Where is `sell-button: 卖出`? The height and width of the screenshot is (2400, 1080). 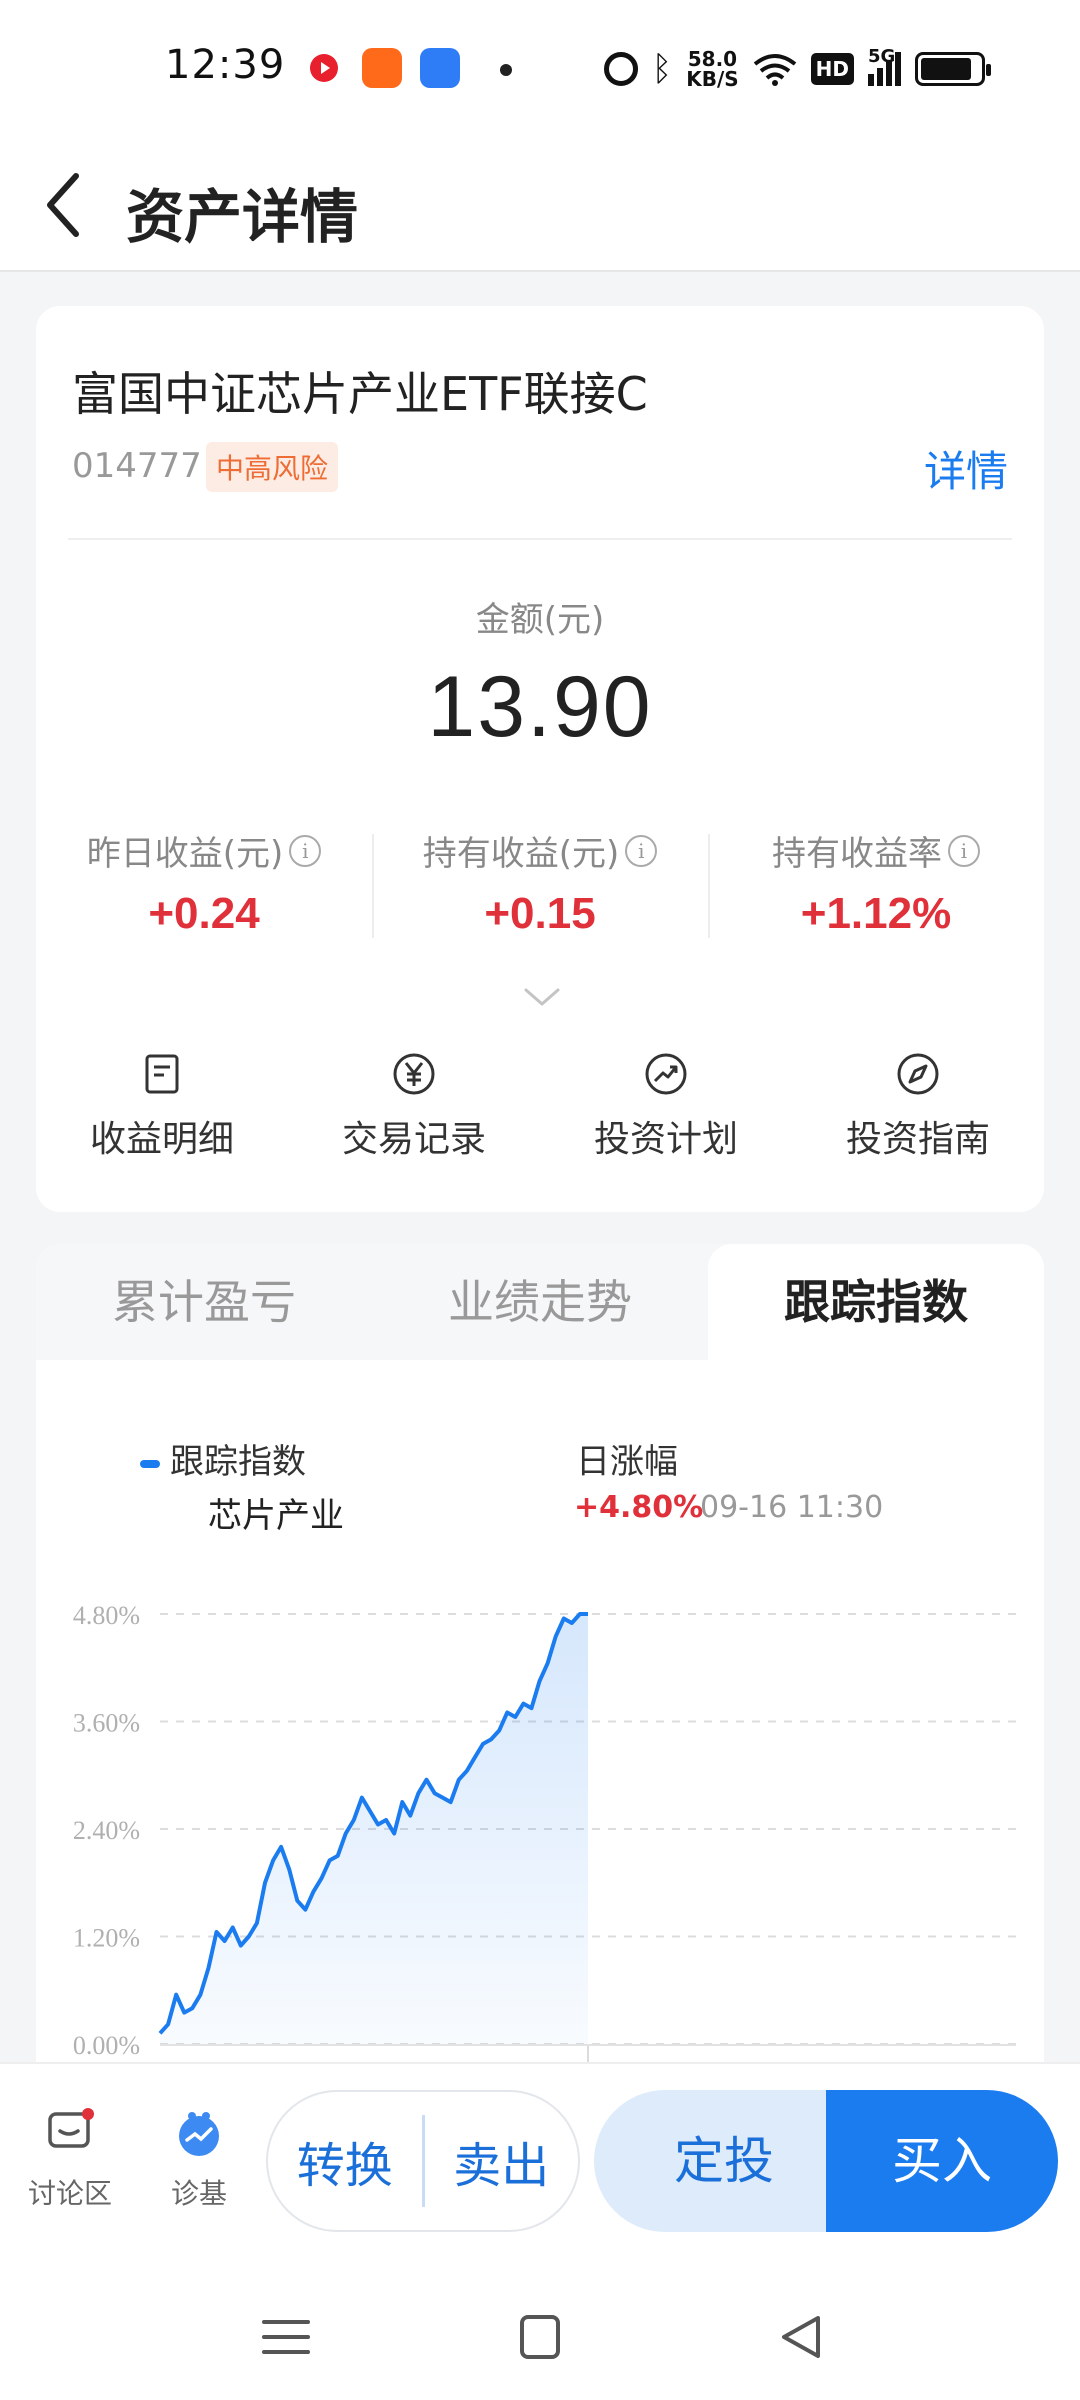 sell-button: 卖出 is located at coordinates (502, 2161).